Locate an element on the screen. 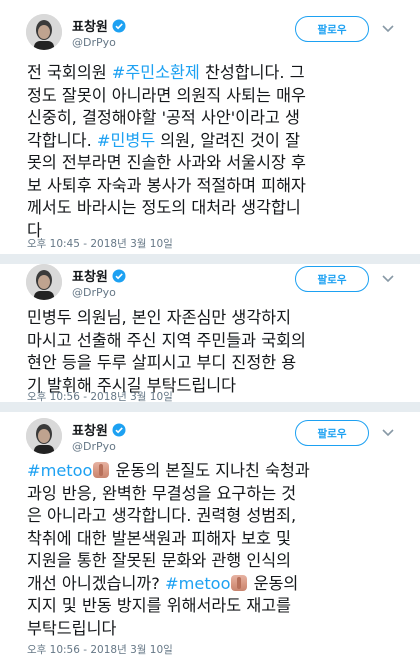  tweet-text-line: 지지 및 반동 방지를 위해서라도 재고를 is located at coordinates (212, 606).